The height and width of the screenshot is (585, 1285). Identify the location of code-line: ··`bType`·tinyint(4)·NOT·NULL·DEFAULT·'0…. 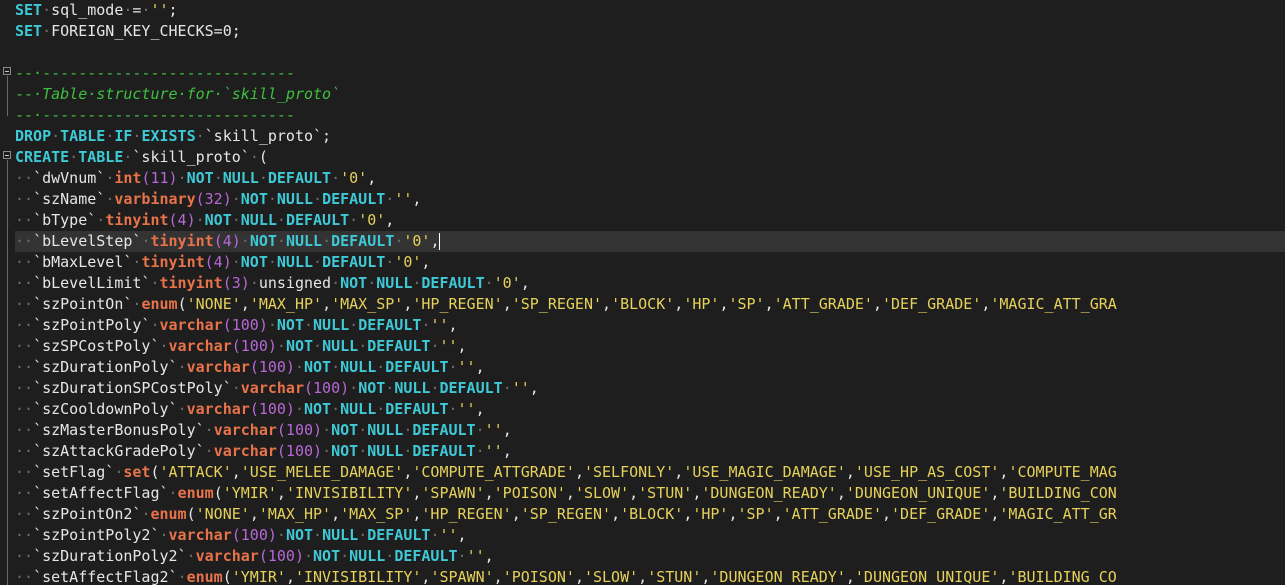
(650, 220).